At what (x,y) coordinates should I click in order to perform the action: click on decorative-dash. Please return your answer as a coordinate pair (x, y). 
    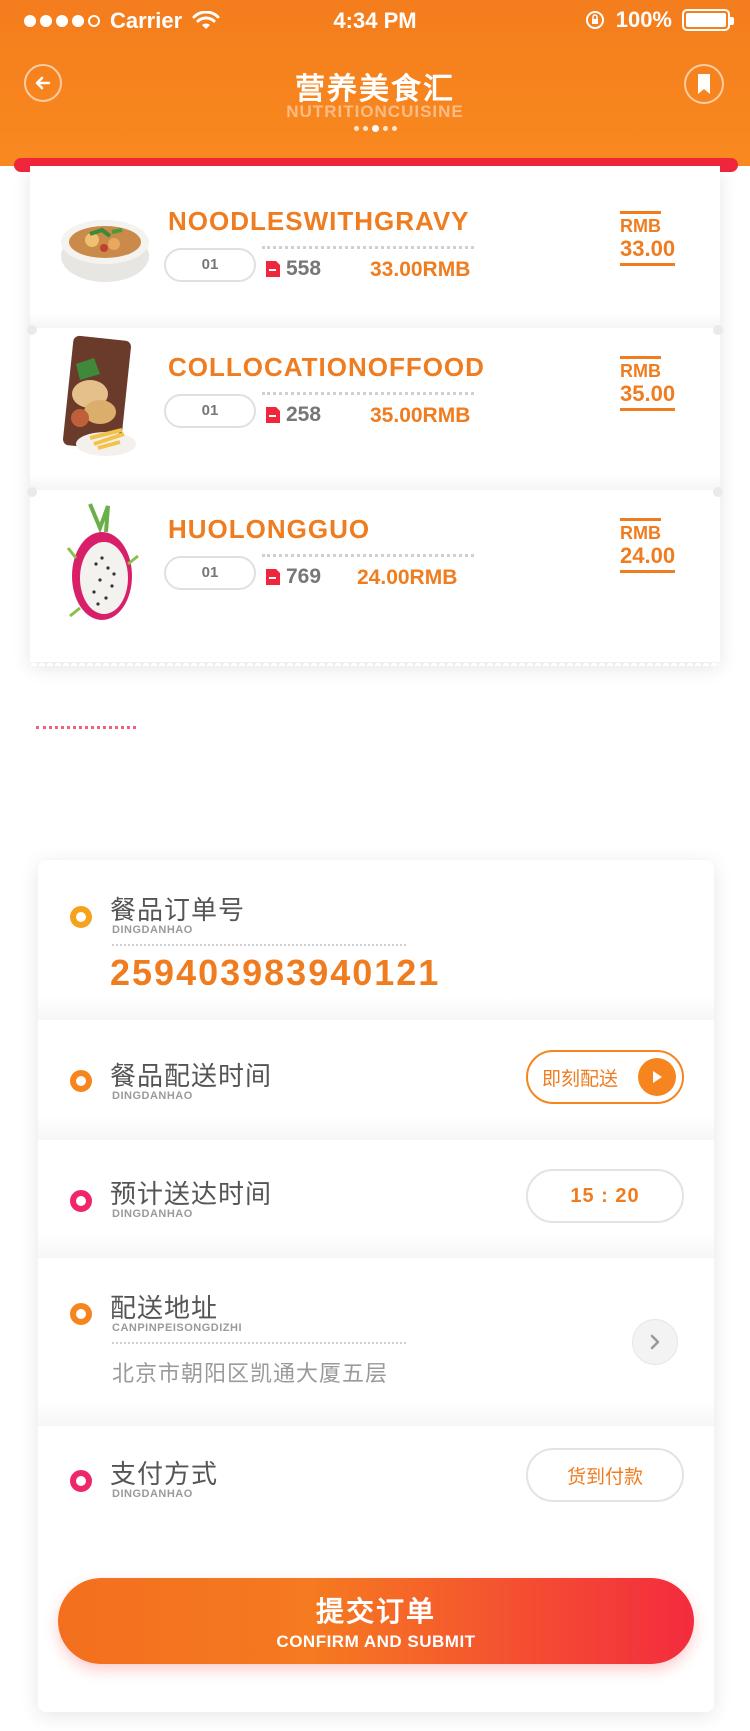
    Looking at the image, I should click on (86, 727).